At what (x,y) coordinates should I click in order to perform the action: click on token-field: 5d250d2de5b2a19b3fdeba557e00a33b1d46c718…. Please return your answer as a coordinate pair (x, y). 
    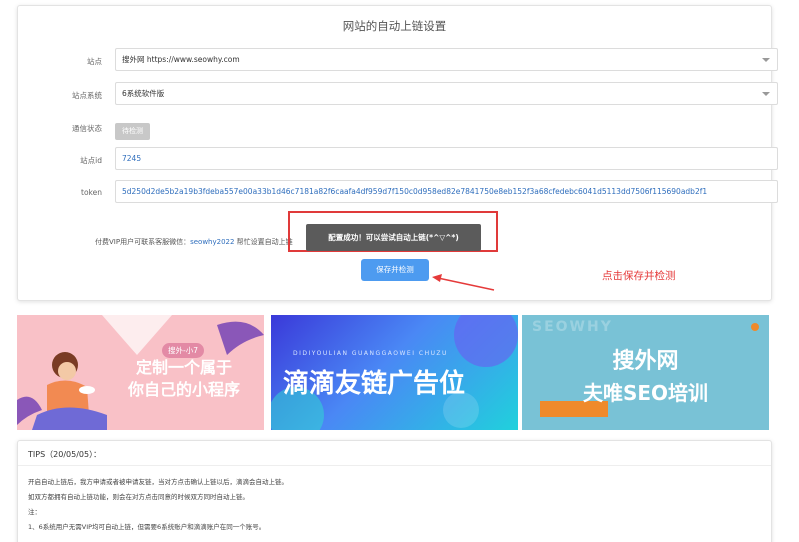
    Looking at the image, I should click on (446, 191).